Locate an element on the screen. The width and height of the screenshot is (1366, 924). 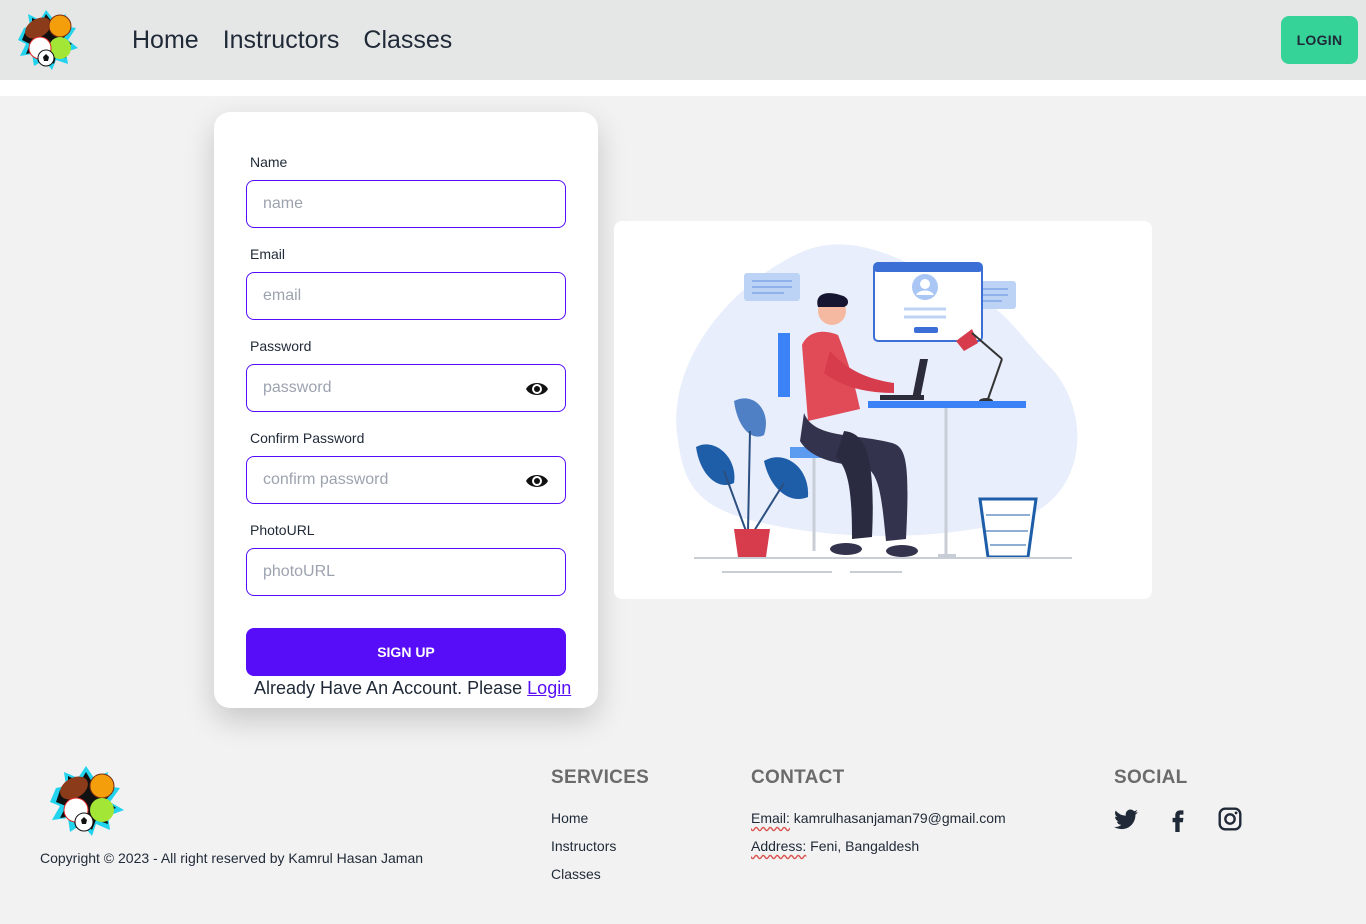
photo-url-input is located at coordinates (406, 572).